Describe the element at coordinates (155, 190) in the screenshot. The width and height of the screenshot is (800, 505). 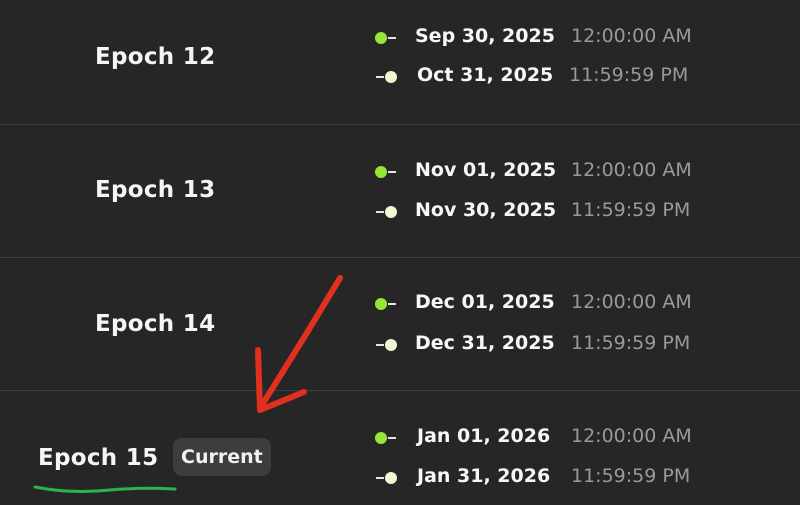
I see `epoch-title: Epoch 13` at that location.